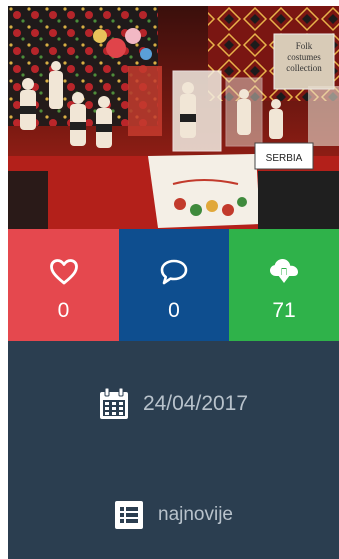 Image resolution: width=339 pixels, height=559 pixels. I want to click on heart-icon, so click(64, 272).